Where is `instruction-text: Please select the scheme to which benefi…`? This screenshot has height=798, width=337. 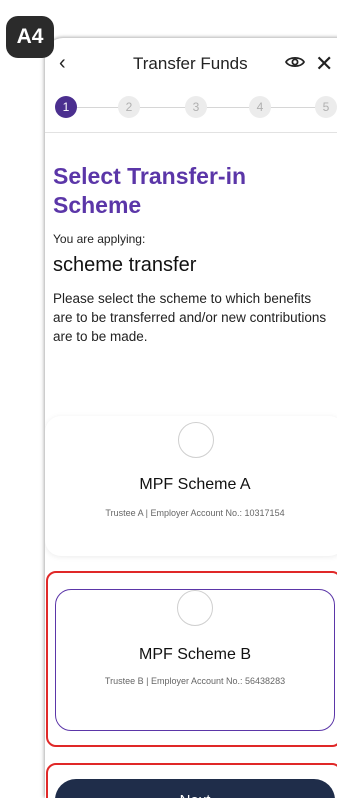
instruction-text: Please select the scheme to which benefi… is located at coordinates (190, 317).